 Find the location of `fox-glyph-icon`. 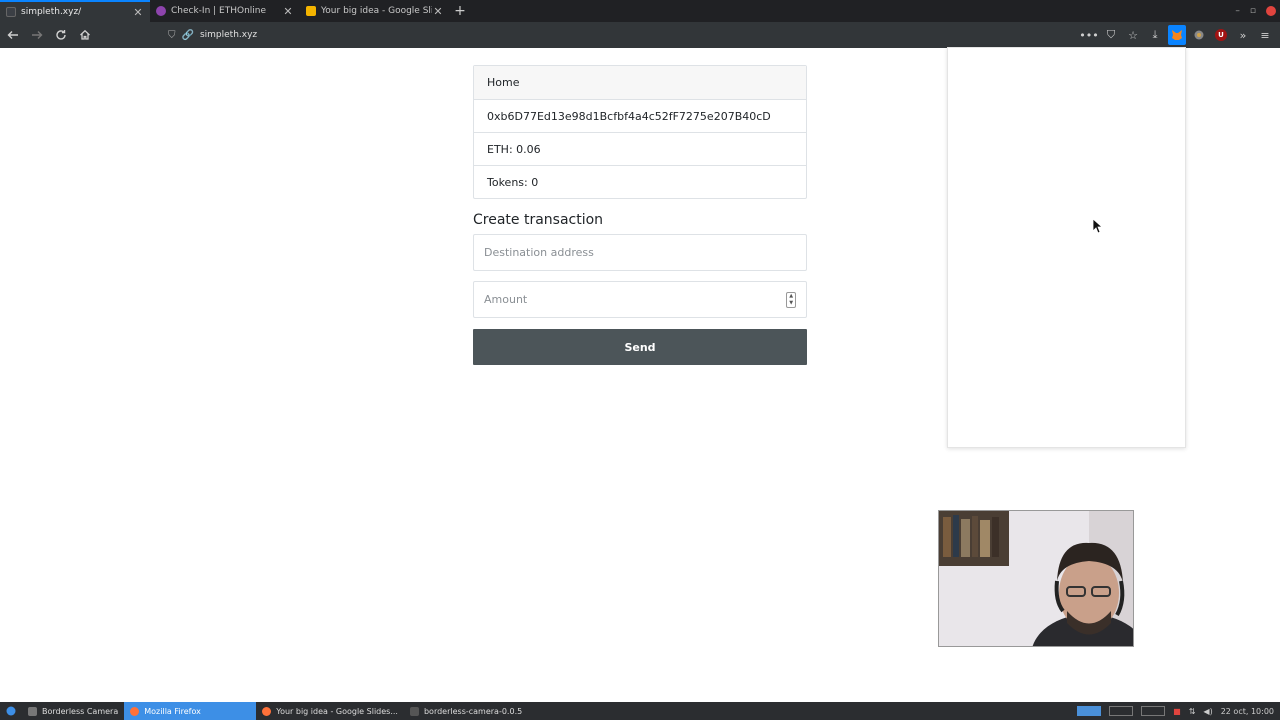

fox-glyph-icon is located at coordinates (1177, 35).